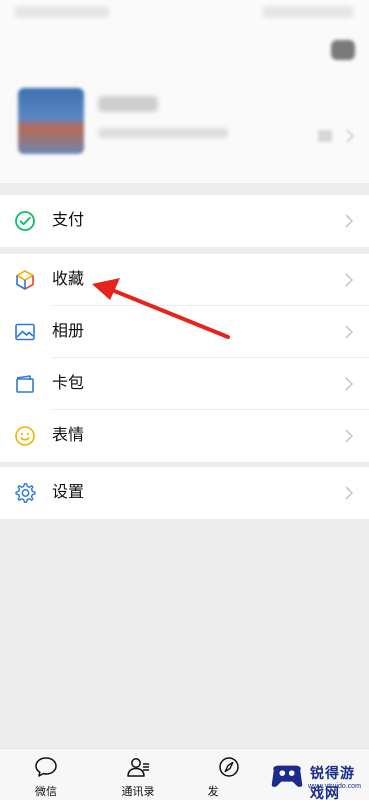  What do you see at coordinates (334, 786) in the screenshot?
I see `watermark-url: www.ytruido.com` at bounding box center [334, 786].